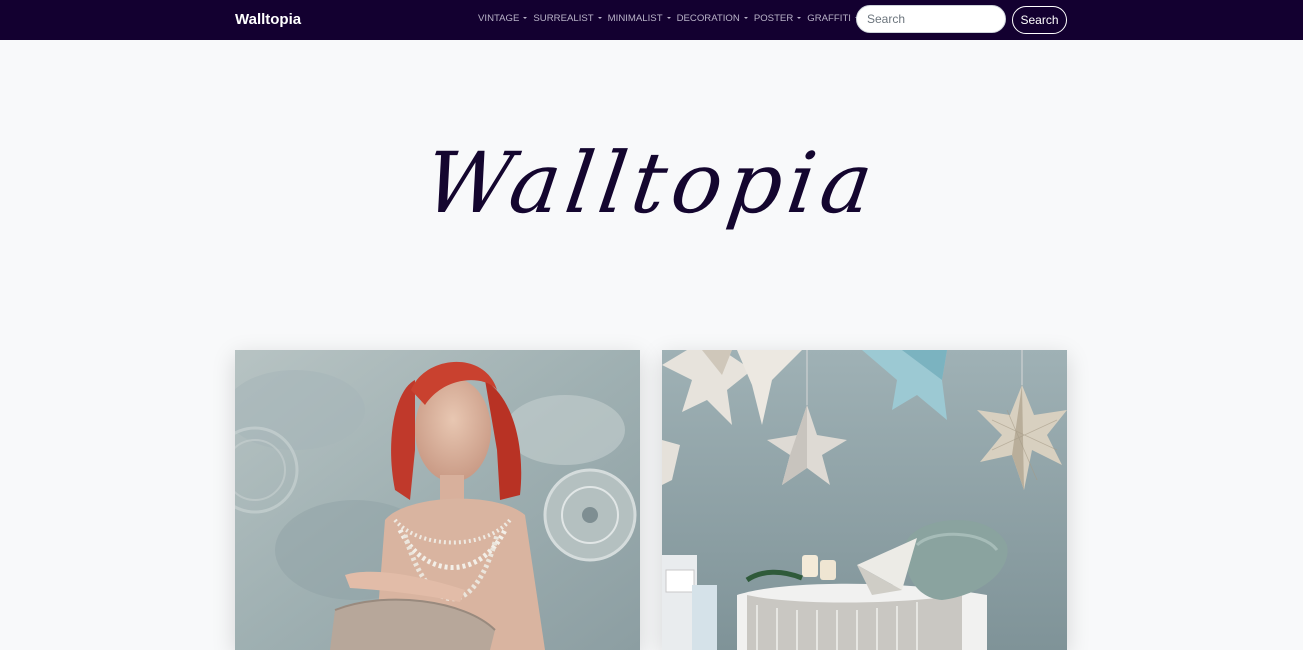 Image resolution: width=1303 pixels, height=650 pixels. I want to click on menu-item-poster: POSTER, so click(777, 19).